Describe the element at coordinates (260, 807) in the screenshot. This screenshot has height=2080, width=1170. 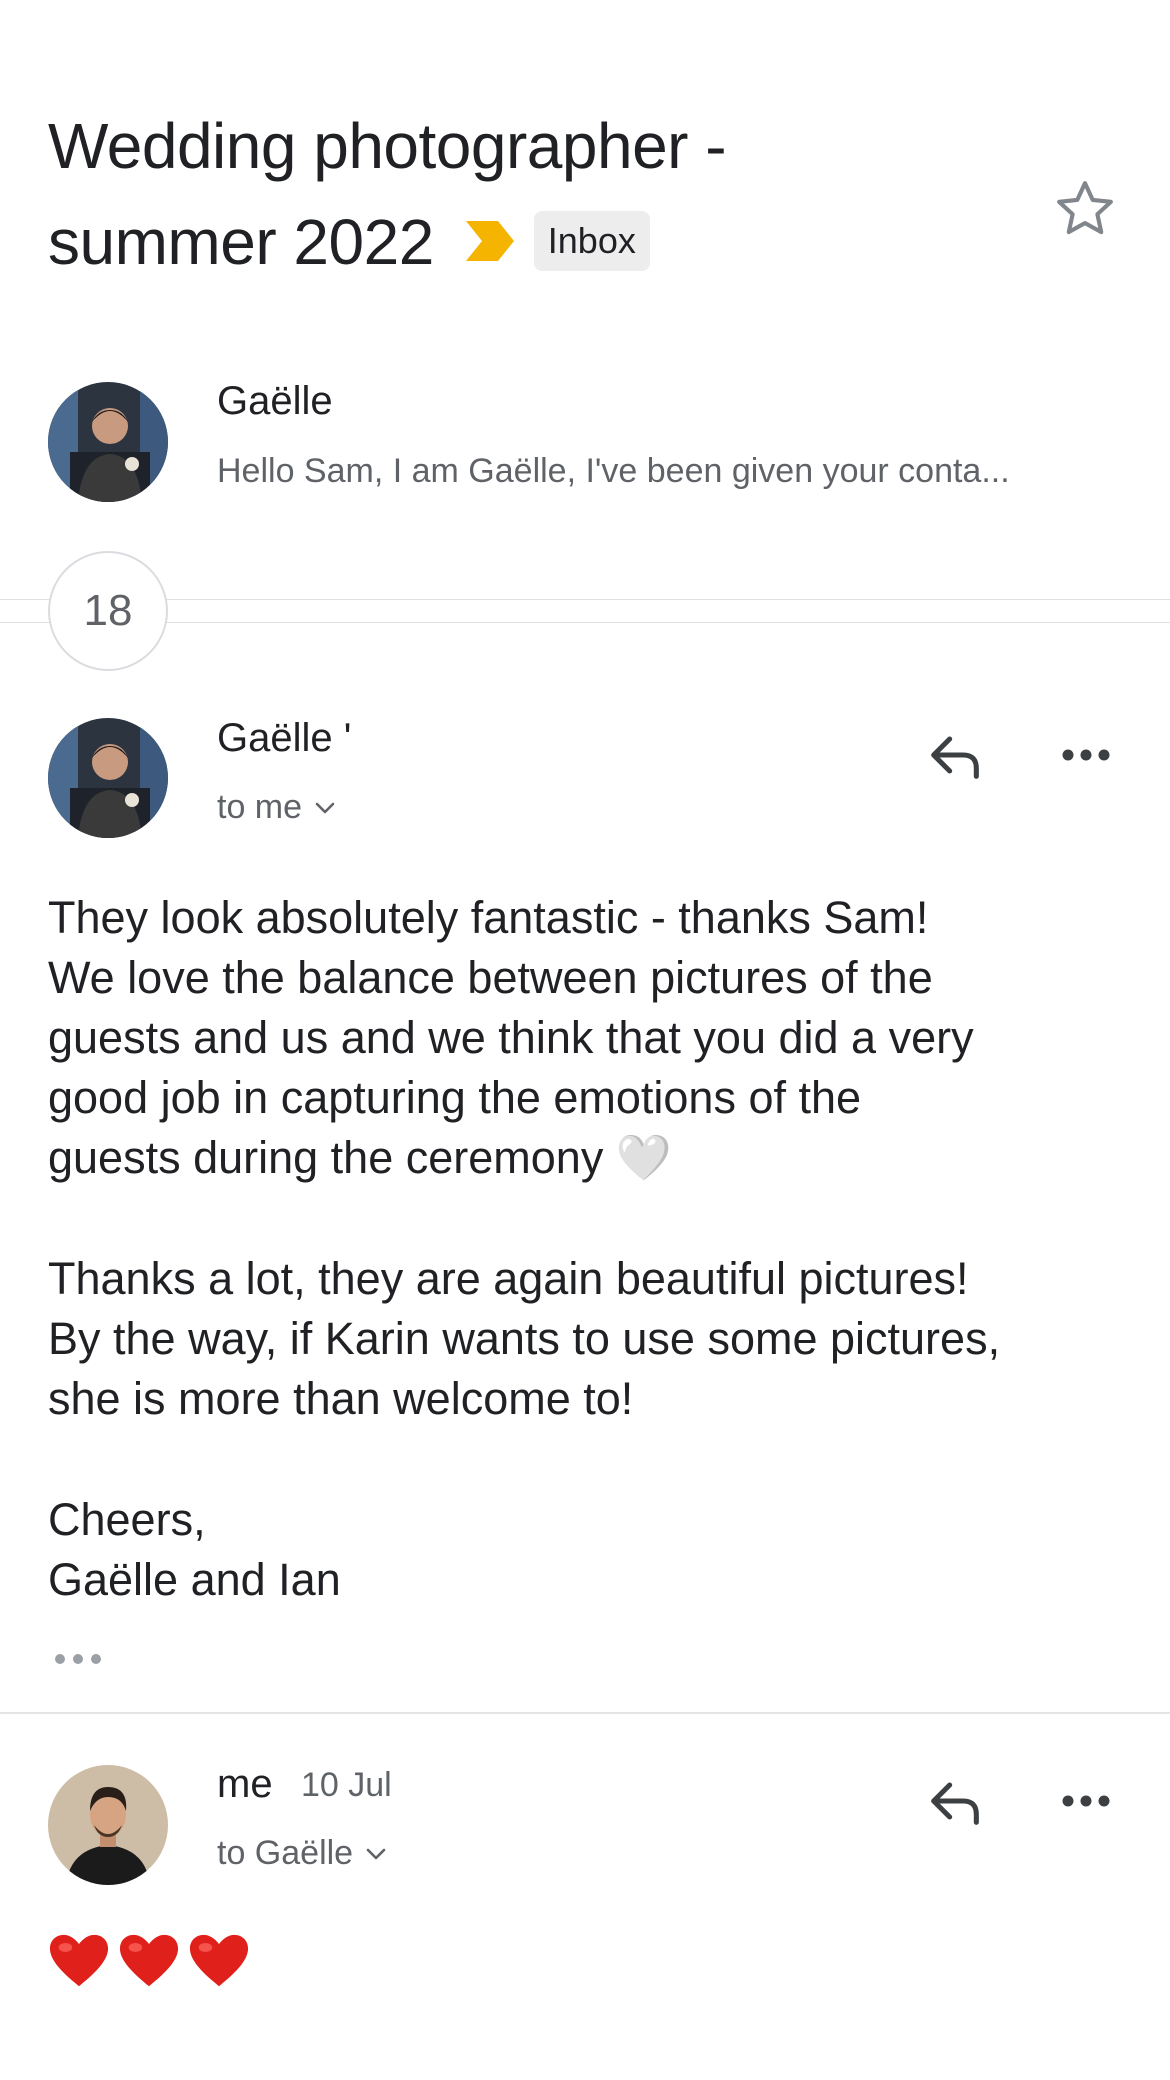
I see `recipient-label: to me` at that location.